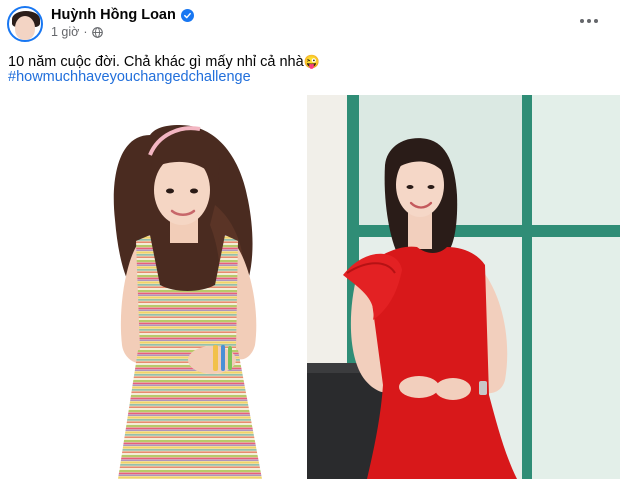  Describe the element at coordinates (311, 61) in the screenshot. I see `emoji: 😜` at that location.